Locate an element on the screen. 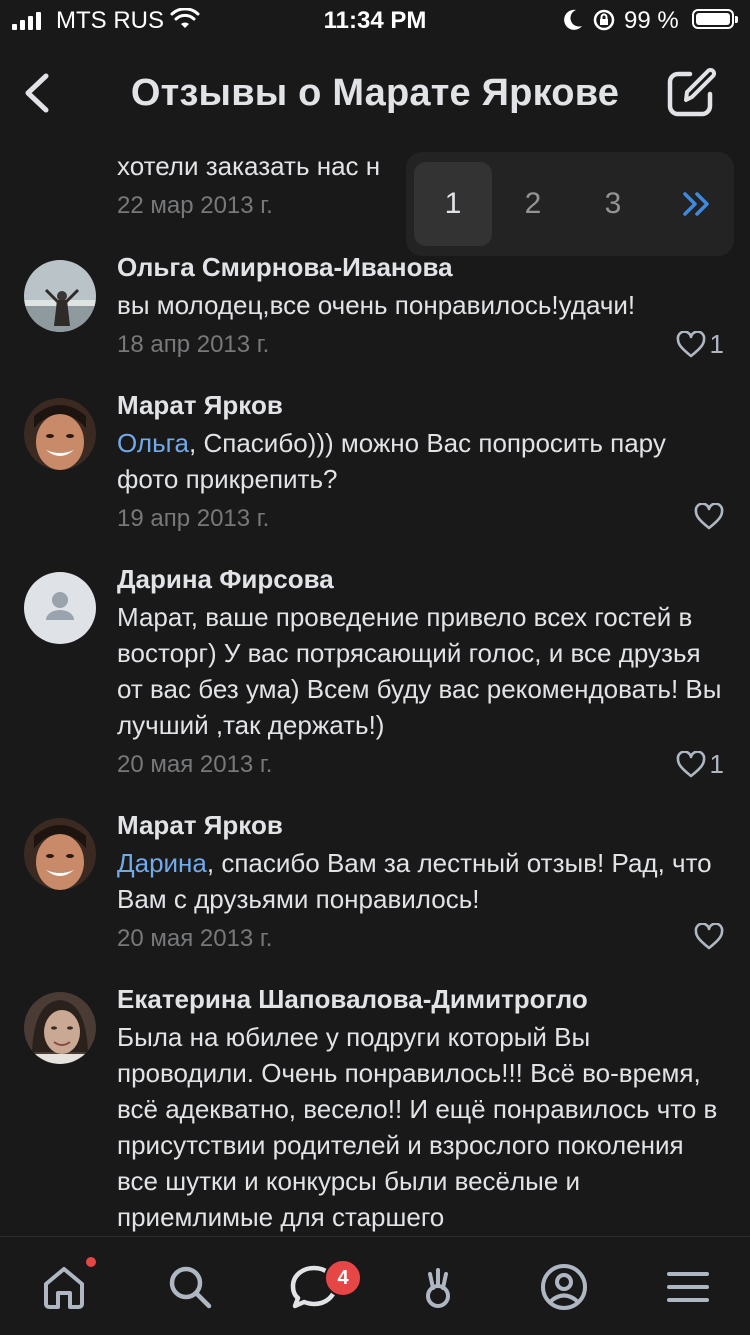  menu-icon is located at coordinates (688, 1287).